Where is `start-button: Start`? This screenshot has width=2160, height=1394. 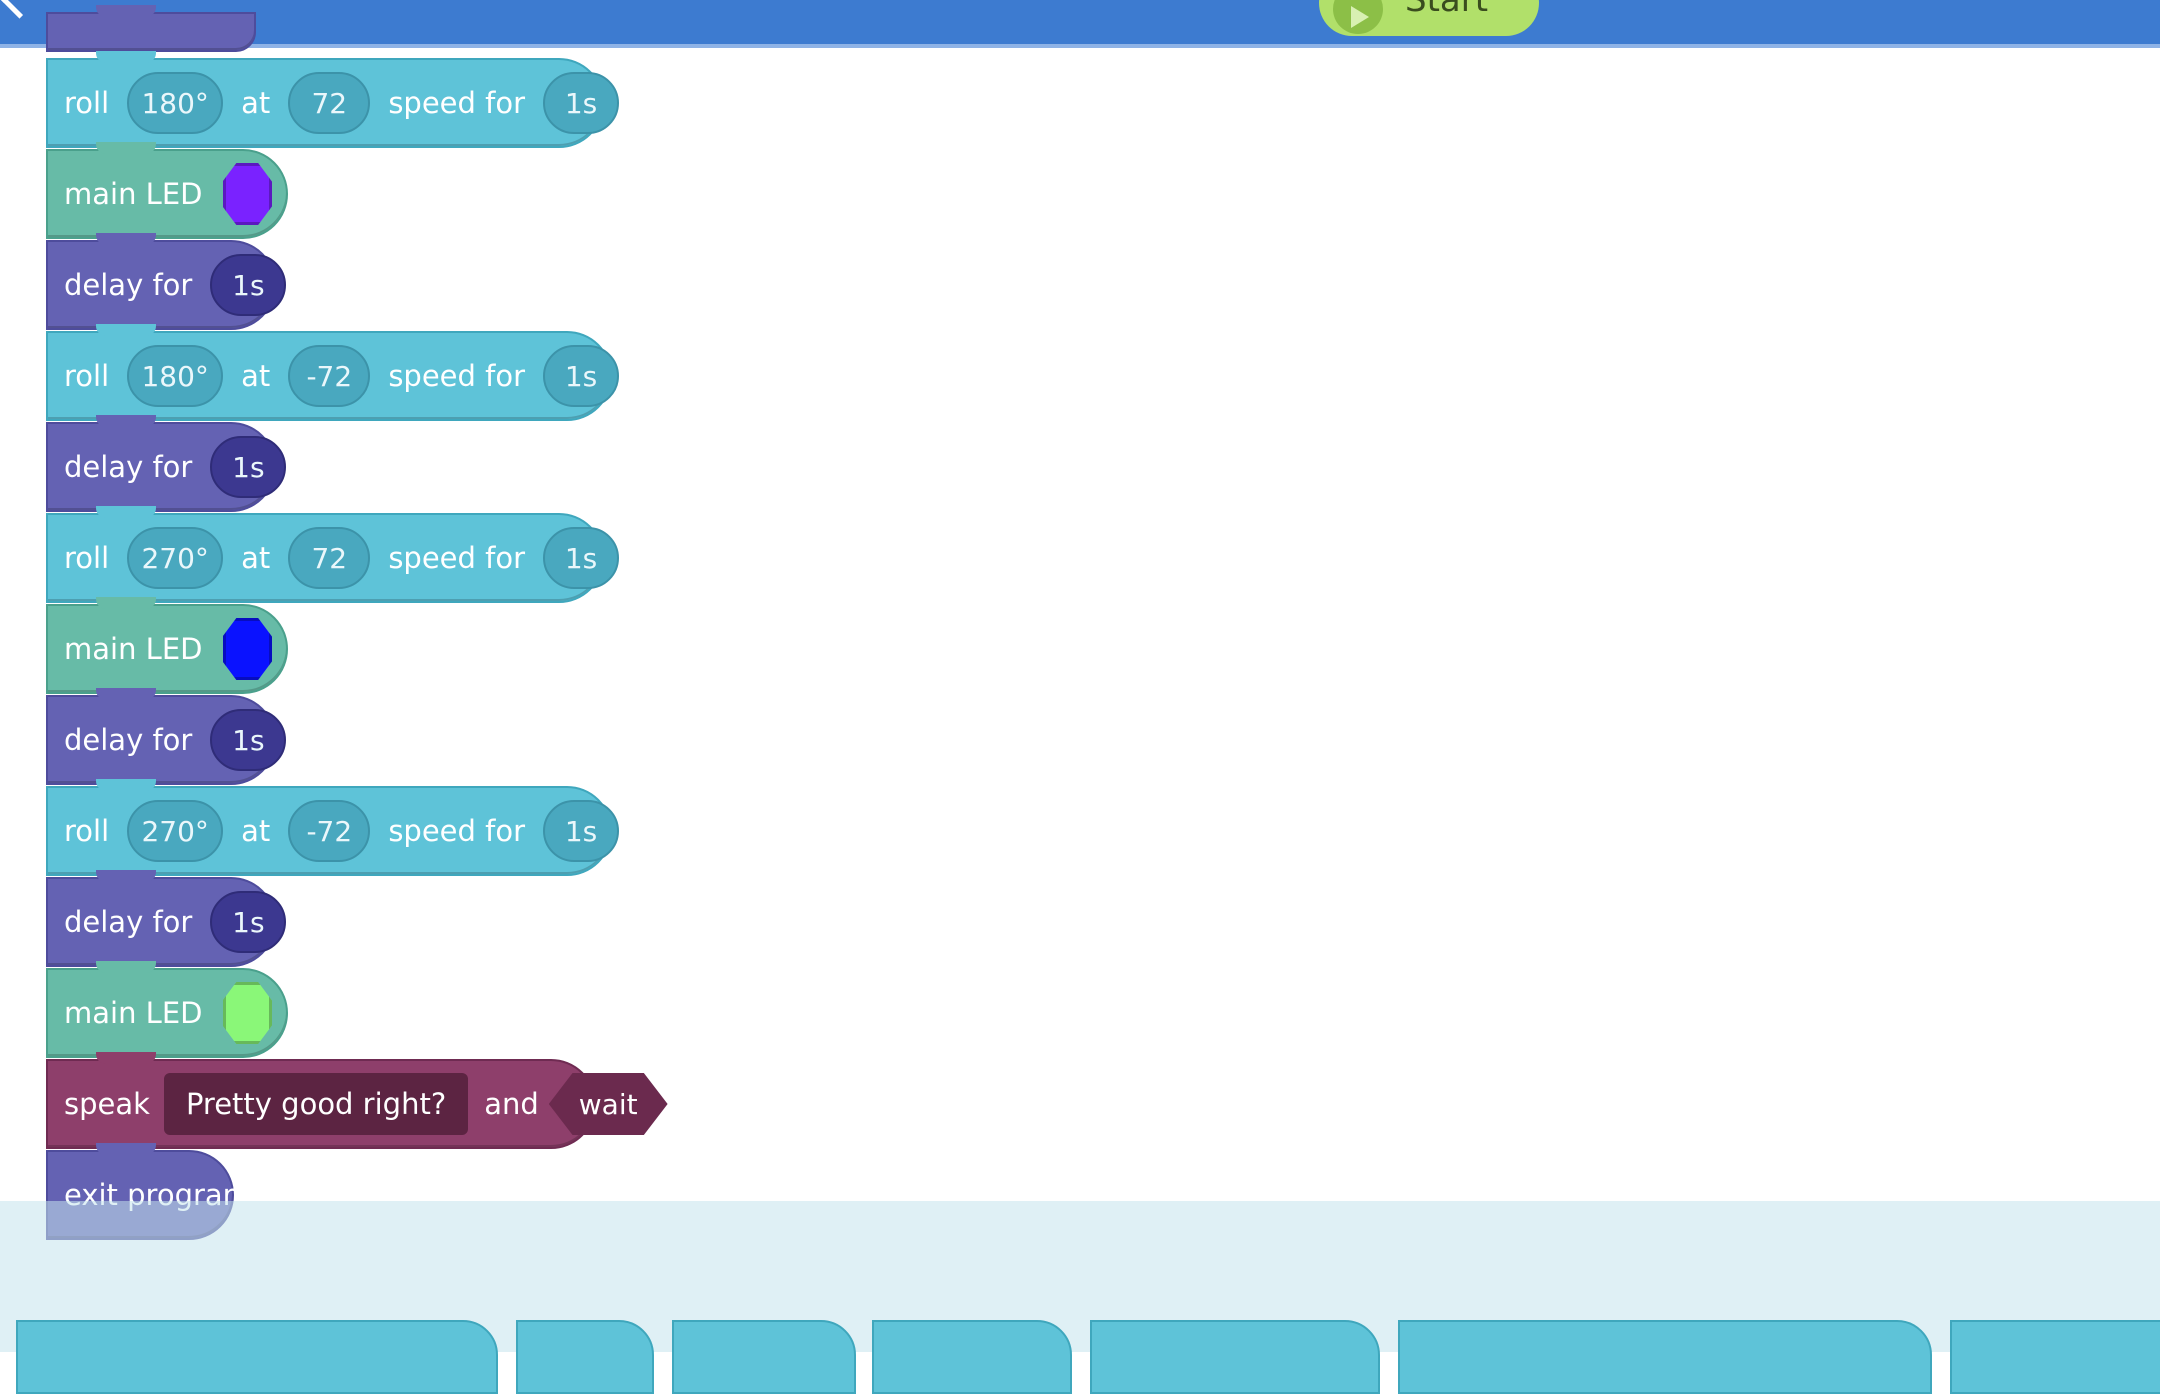
start-button: Start is located at coordinates (1429, 18).